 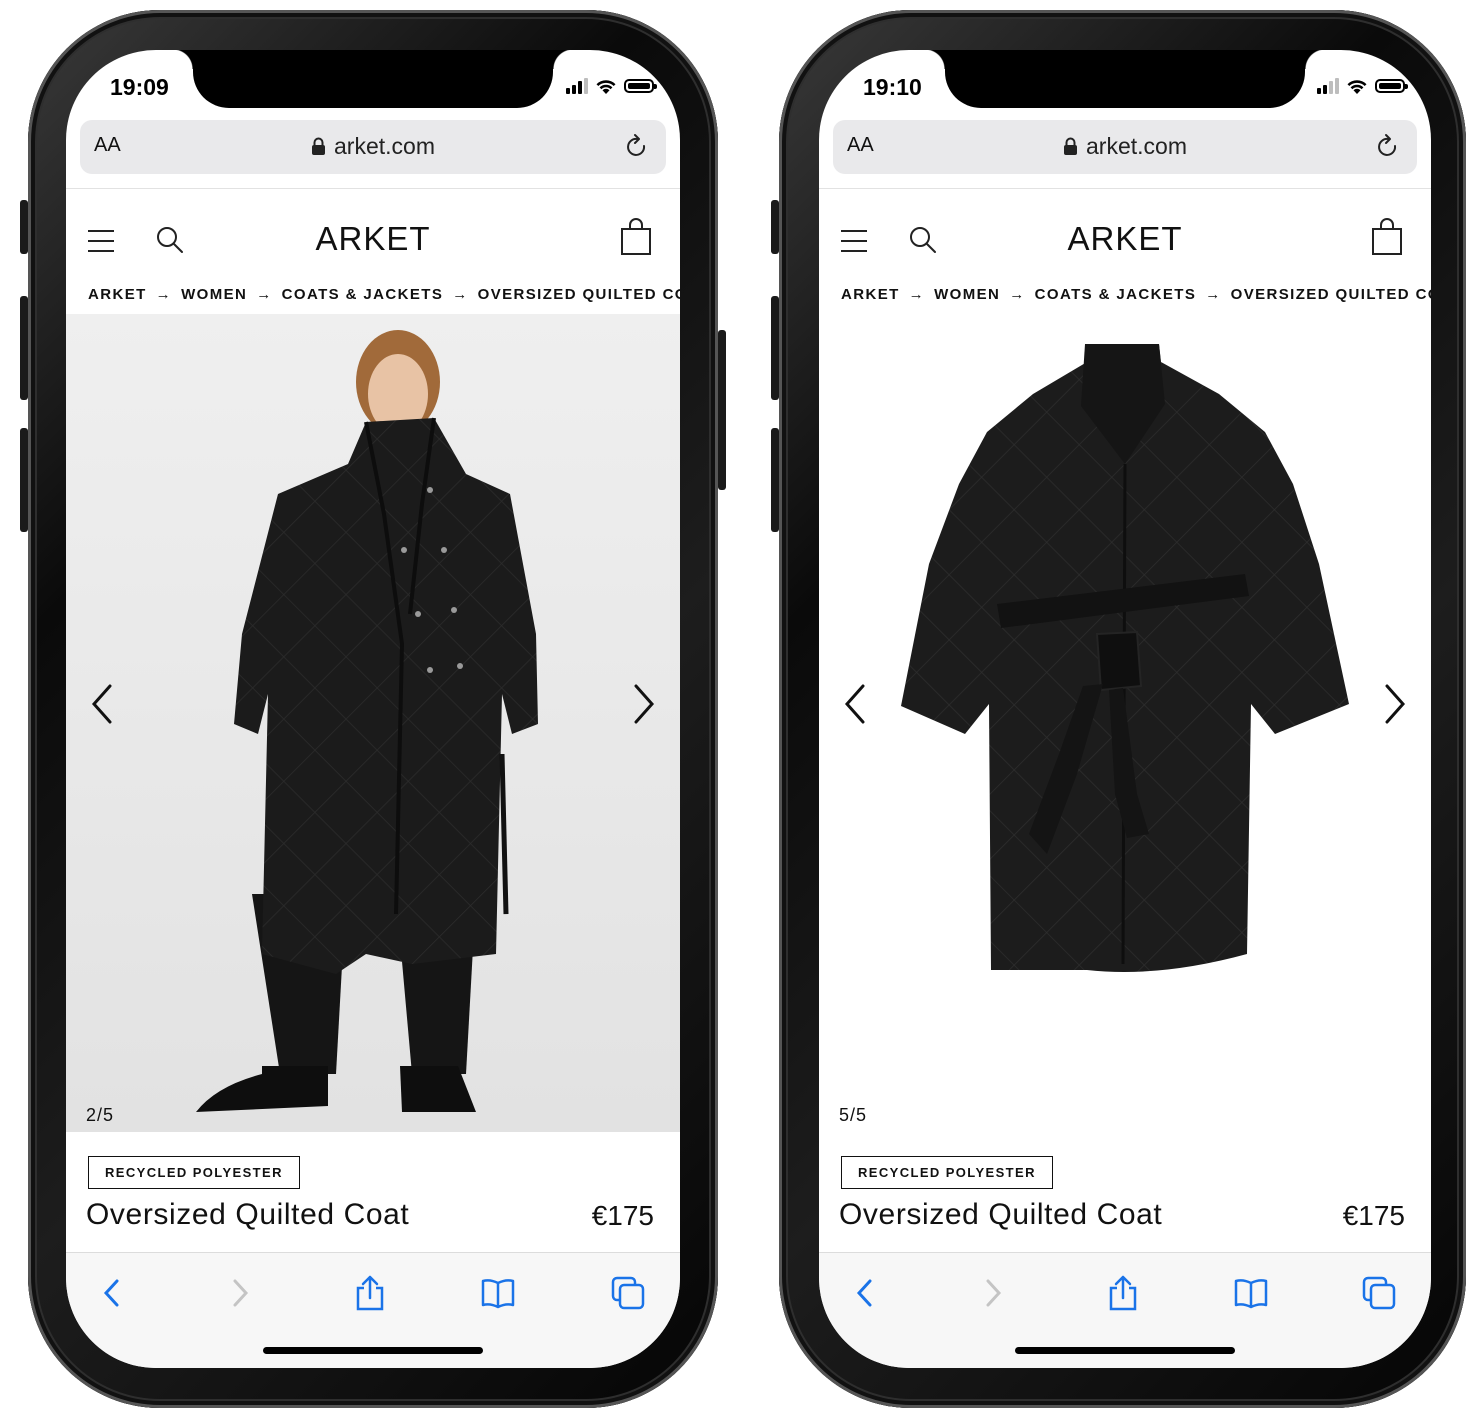 What do you see at coordinates (892, 87) in the screenshot?
I see `status-time: 19:10` at bounding box center [892, 87].